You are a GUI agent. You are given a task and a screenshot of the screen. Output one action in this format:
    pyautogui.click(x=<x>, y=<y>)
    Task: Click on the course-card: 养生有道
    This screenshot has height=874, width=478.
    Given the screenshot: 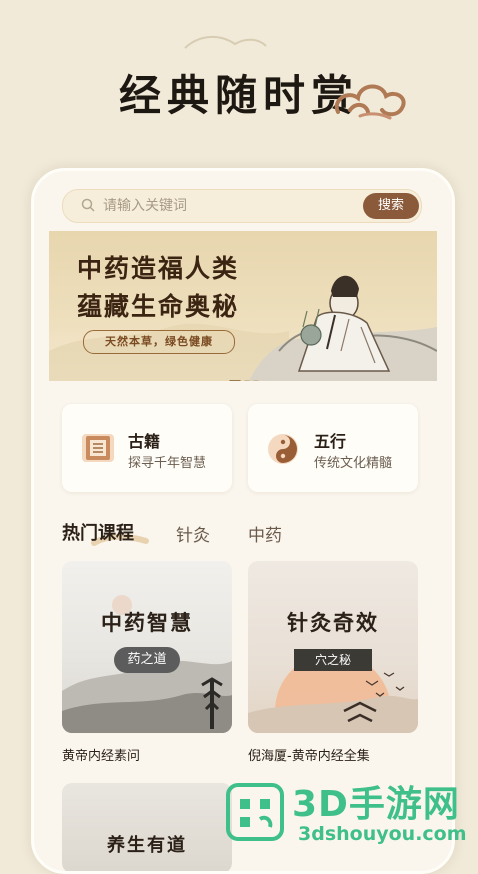 What is the action you would take?
    pyautogui.click(x=147, y=827)
    